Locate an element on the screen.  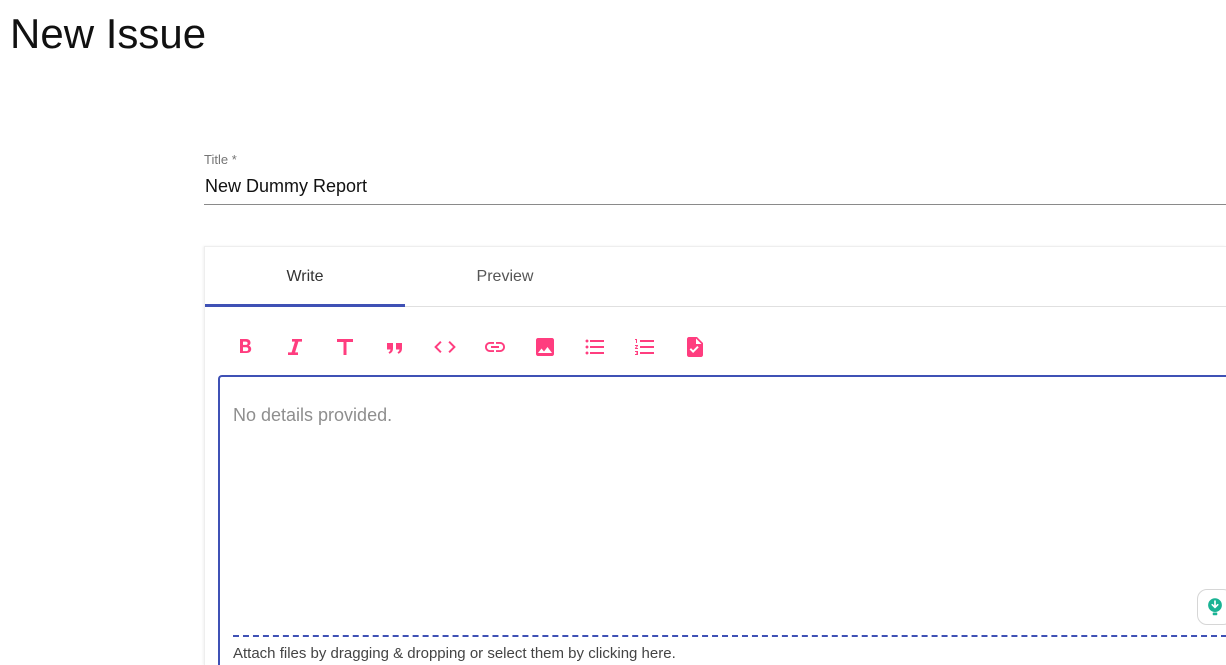
italic-icon is located at coordinates (295, 347).